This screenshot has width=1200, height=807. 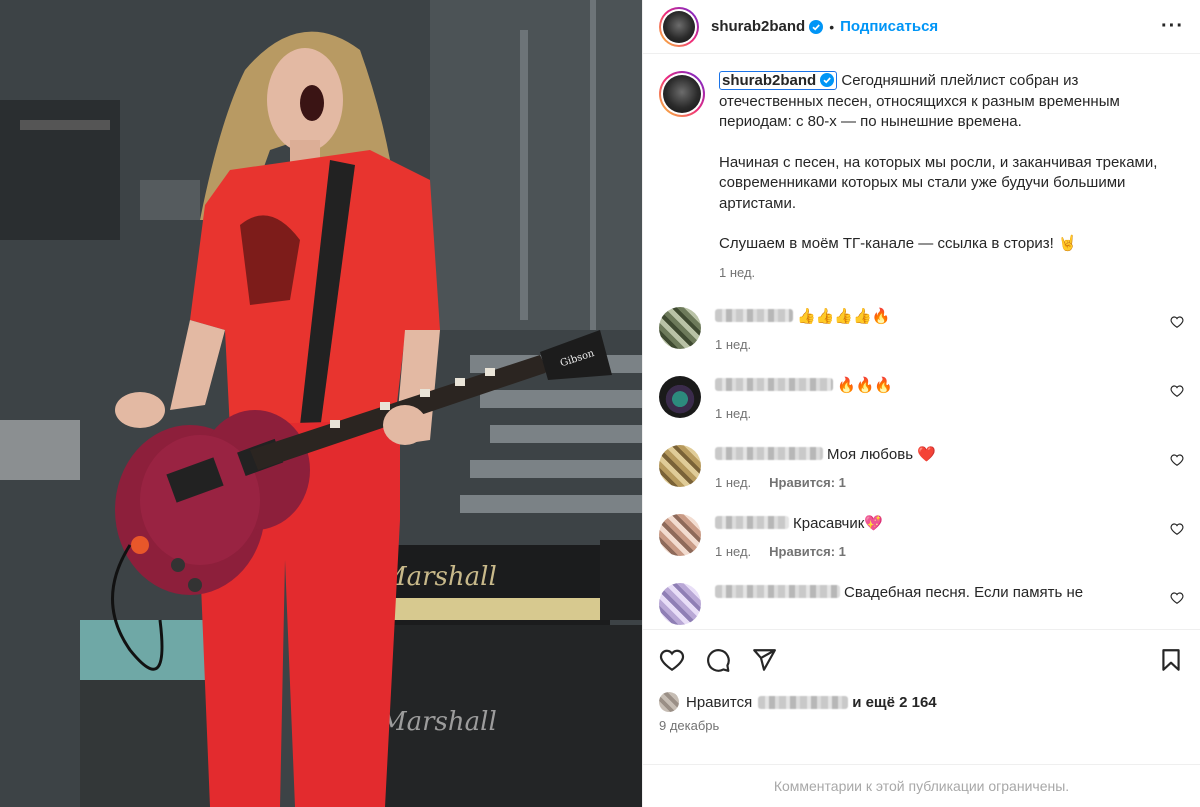 I want to click on post-date: 9 декабрь, so click(x=921, y=725).